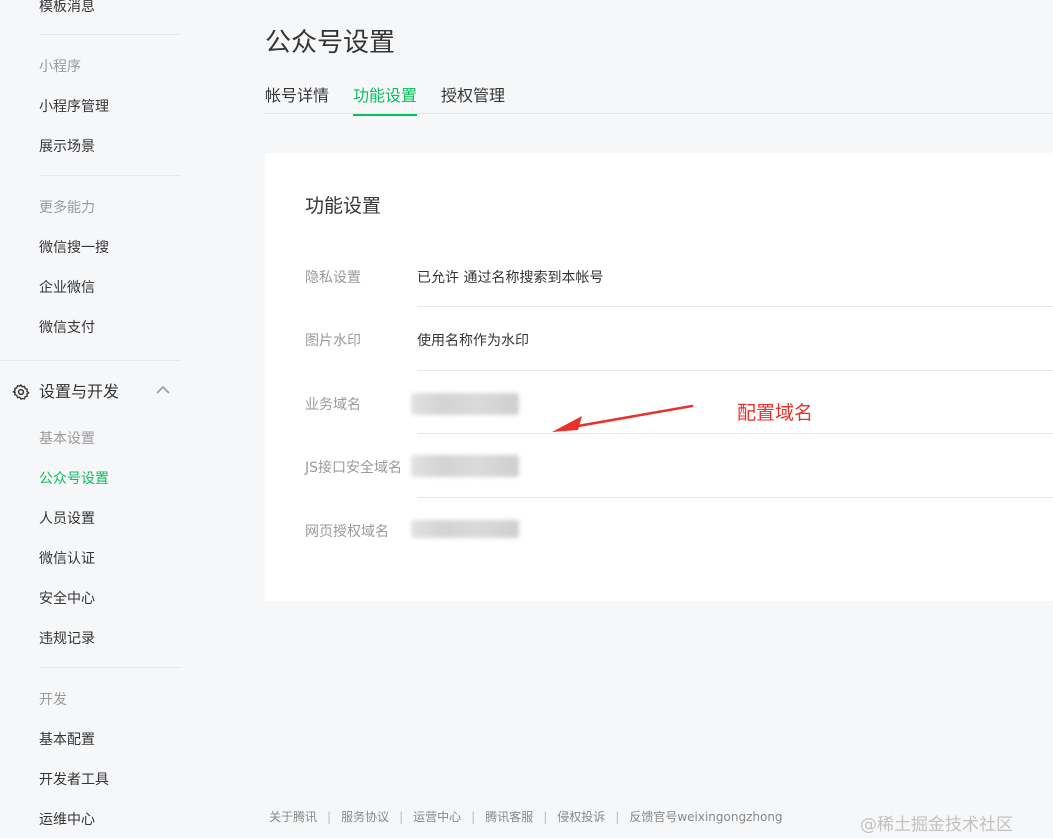 The width and height of the screenshot is (1053, 838). I want to click on sidebar-item-basic-config: 基本配置, so click(67, 739).